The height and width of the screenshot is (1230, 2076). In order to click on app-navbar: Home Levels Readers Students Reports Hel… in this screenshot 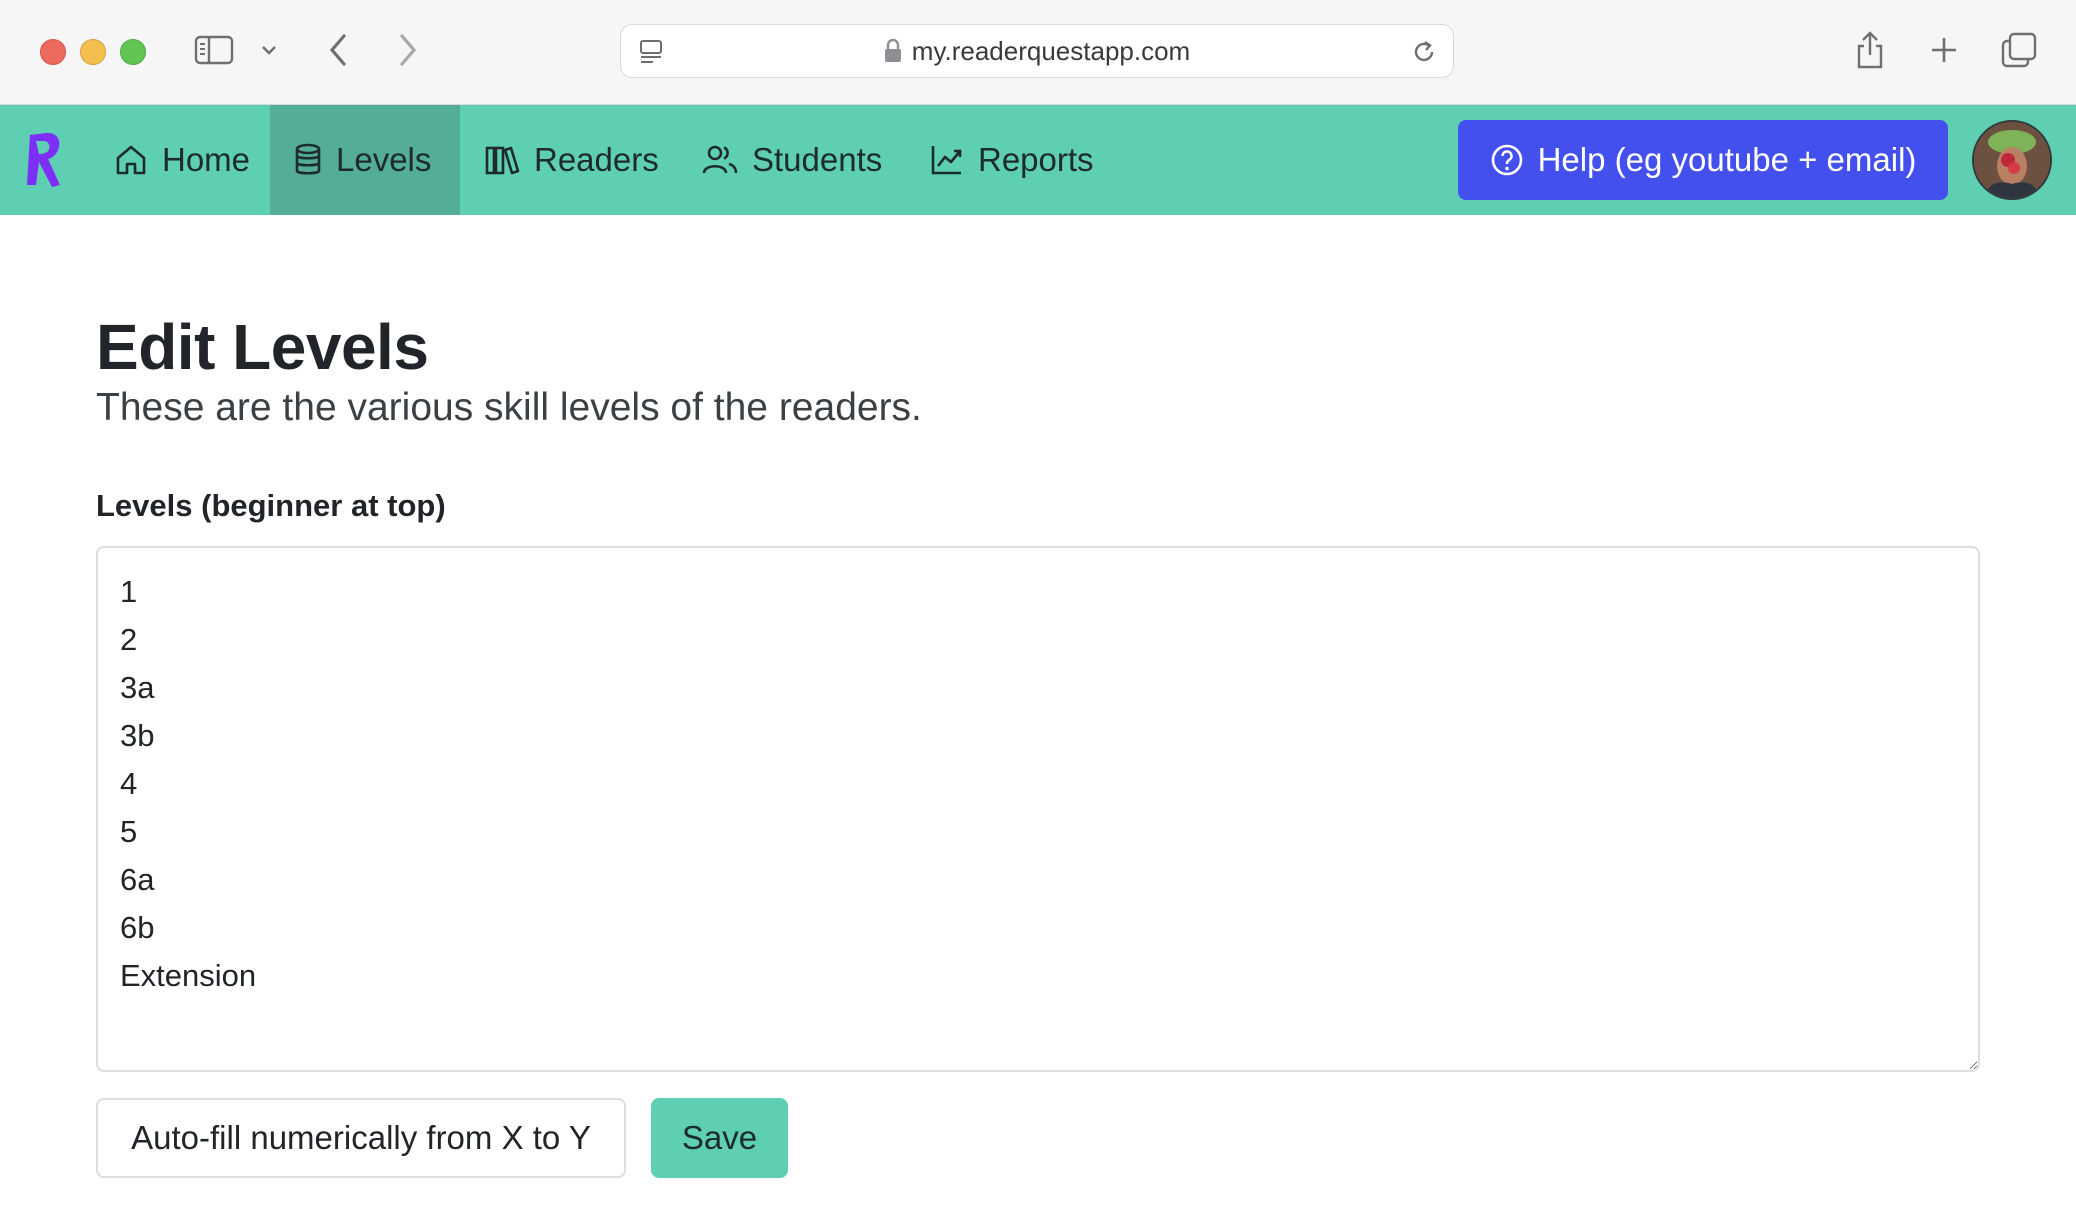, I will do `click(1038, 160)`.